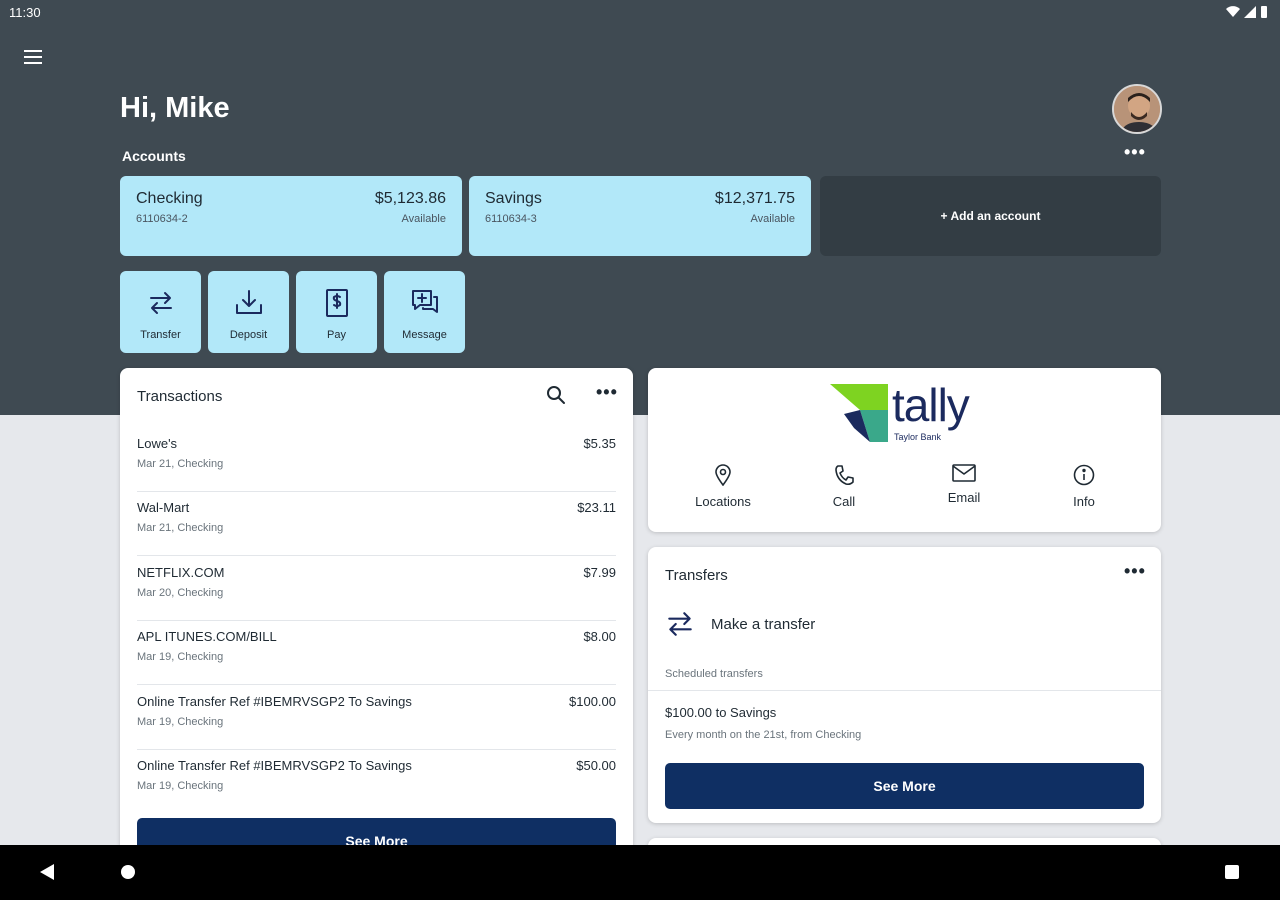 The width and height of the screenshot is (1280, 900). What do you see at coordinates (376, 589) in the screenshot?
I see `transaction-row: NETFLIX.COM $7.99 Mar 20, Checking` at bounding box center [376, 589].